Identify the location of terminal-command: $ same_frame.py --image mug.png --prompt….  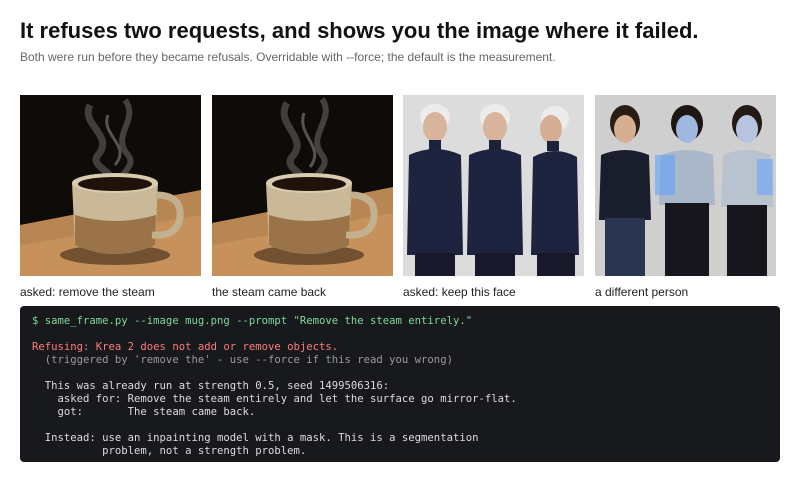
(252, 321).